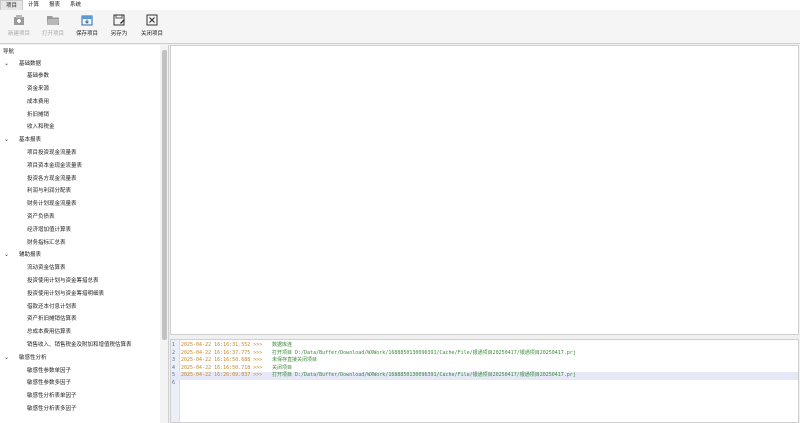 The image size is (800, 423). I want to click on log-message: 关闭项目, so click(282, 367).